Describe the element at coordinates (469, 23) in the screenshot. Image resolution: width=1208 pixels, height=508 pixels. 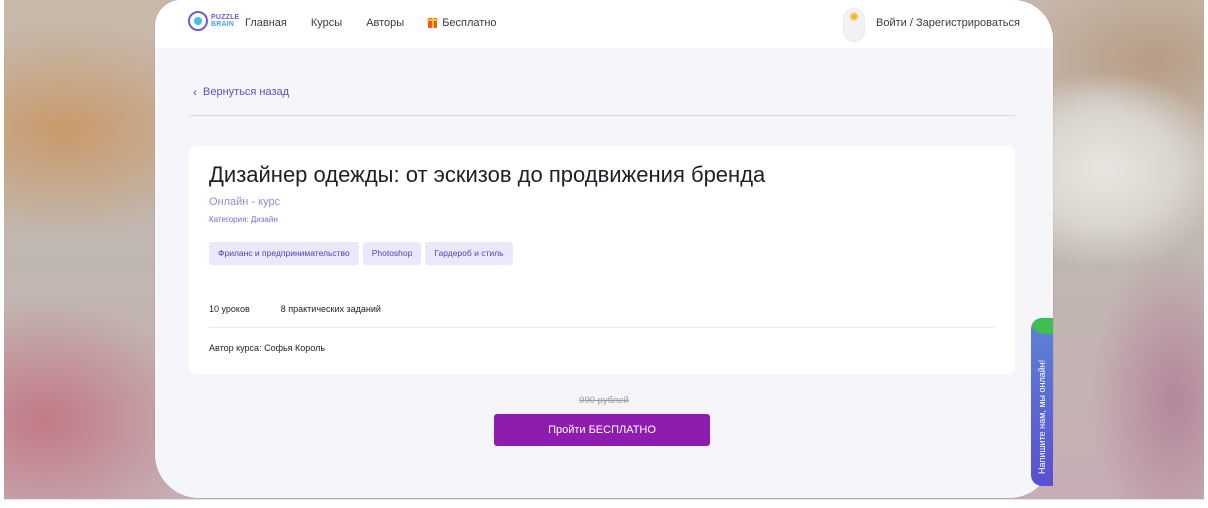
I see `nav-item-free-label: Бесплатно` at that location.